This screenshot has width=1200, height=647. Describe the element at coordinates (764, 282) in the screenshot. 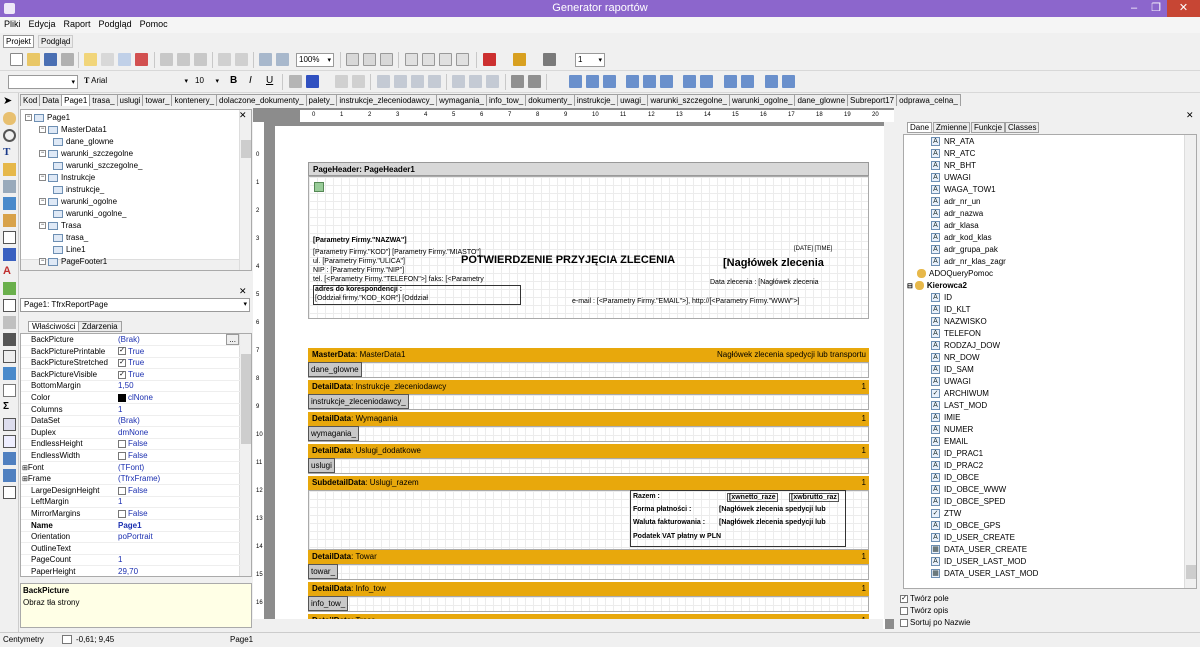

I see `order-date-field: Data zlecenia : [Nagłówek zlecenia` at that location.